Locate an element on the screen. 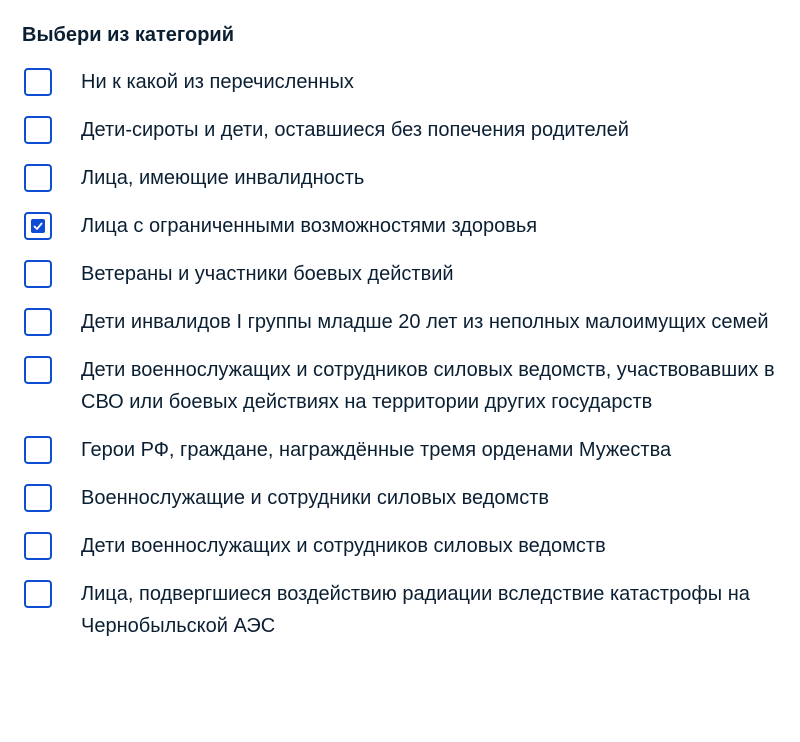 The image size is (800, 742). category-option-veterans: Ветераны и участники боевых действий is located at coordinates (401, 275).